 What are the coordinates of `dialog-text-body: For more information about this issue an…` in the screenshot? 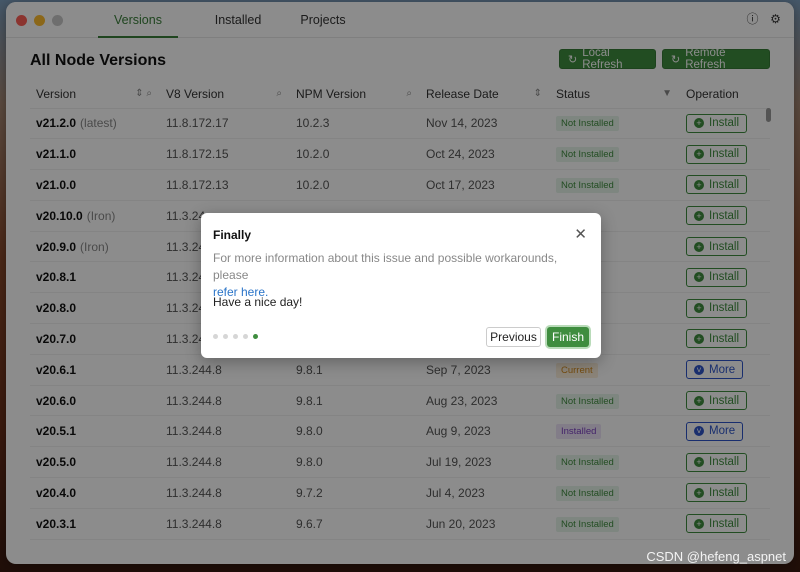 It's located at (385, 266).